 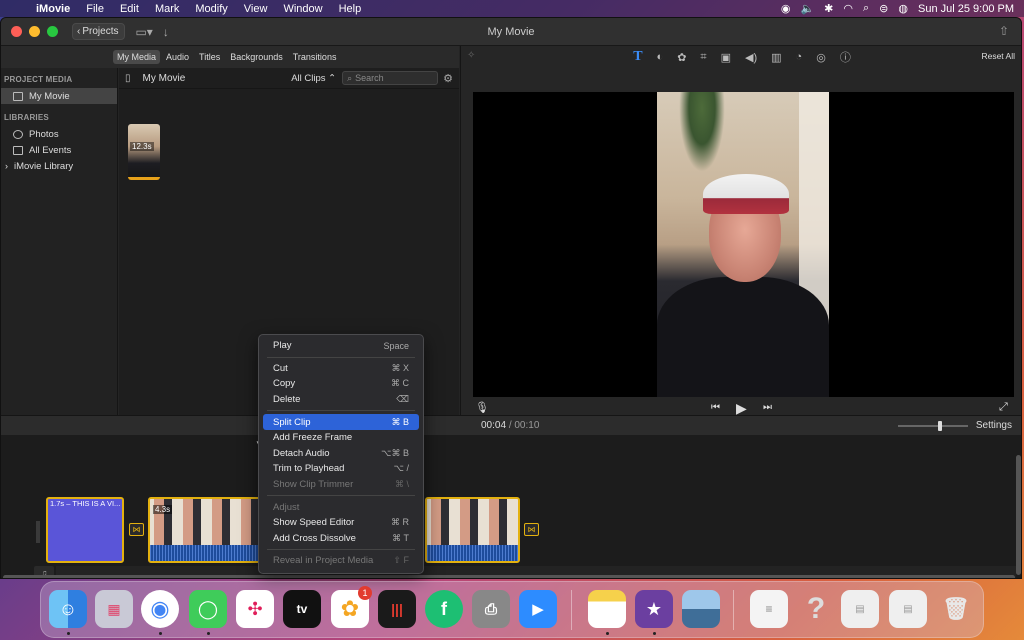 I want to click on color-balance-icon: ◐, so click(x=660, y=57).